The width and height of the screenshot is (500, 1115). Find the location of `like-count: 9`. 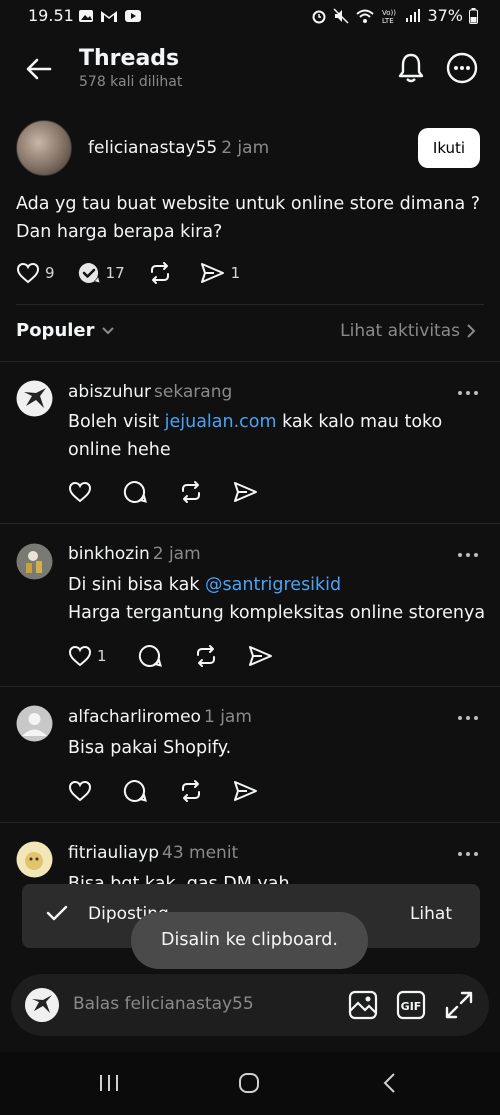

like-count: 9 is located at coordinates (50, 273).